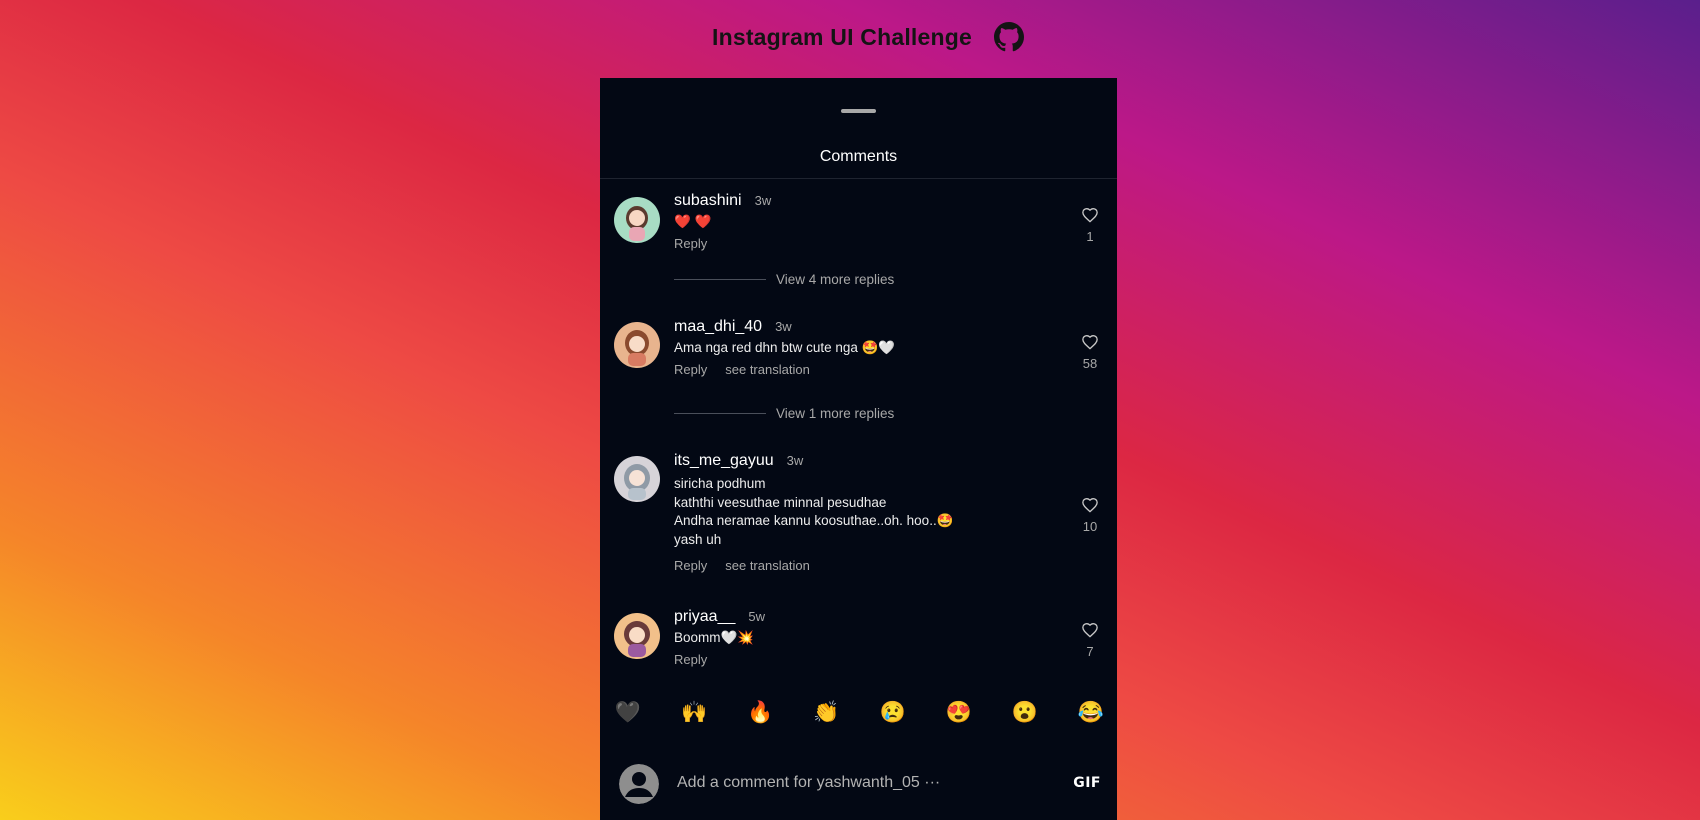 This screenshot has width=1700, height=820. Describe the element at coordinates (639, 784) in the screenshot. I see `default-avatar-icon` at that location.